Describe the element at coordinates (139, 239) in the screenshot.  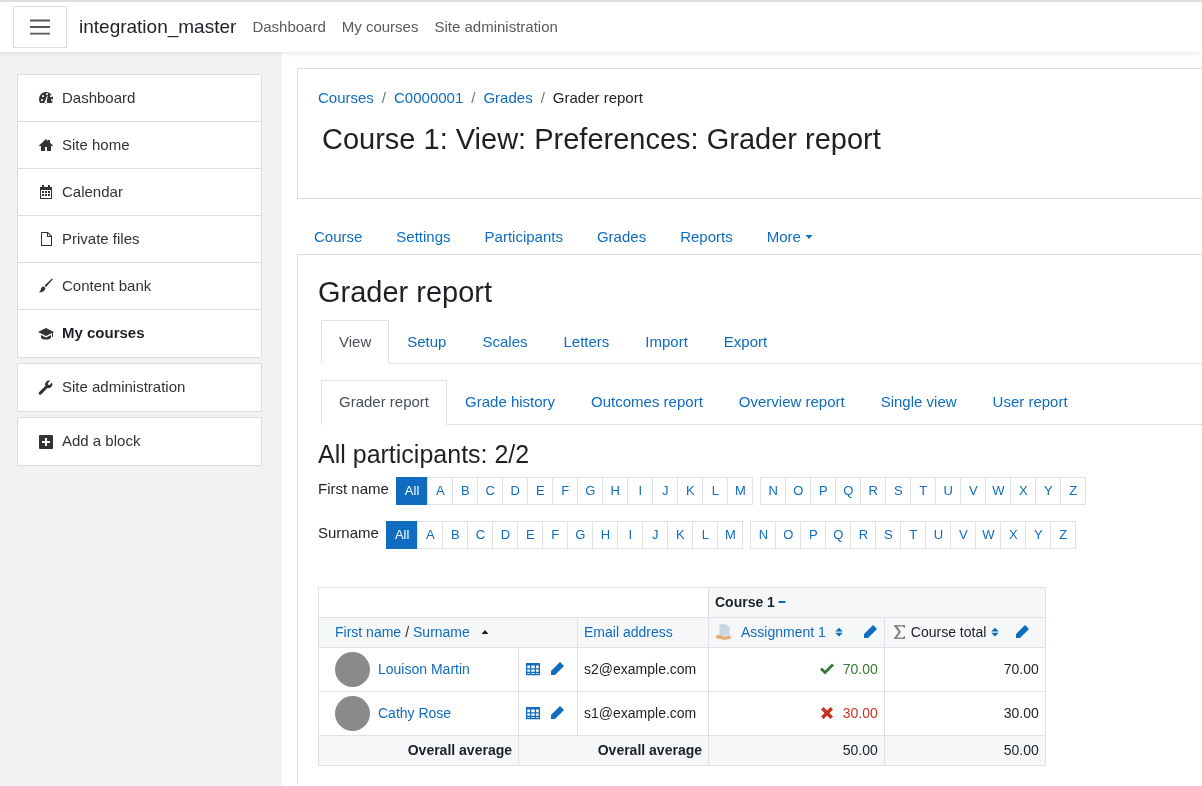
I see `sidebar-item: Private files` at that location.